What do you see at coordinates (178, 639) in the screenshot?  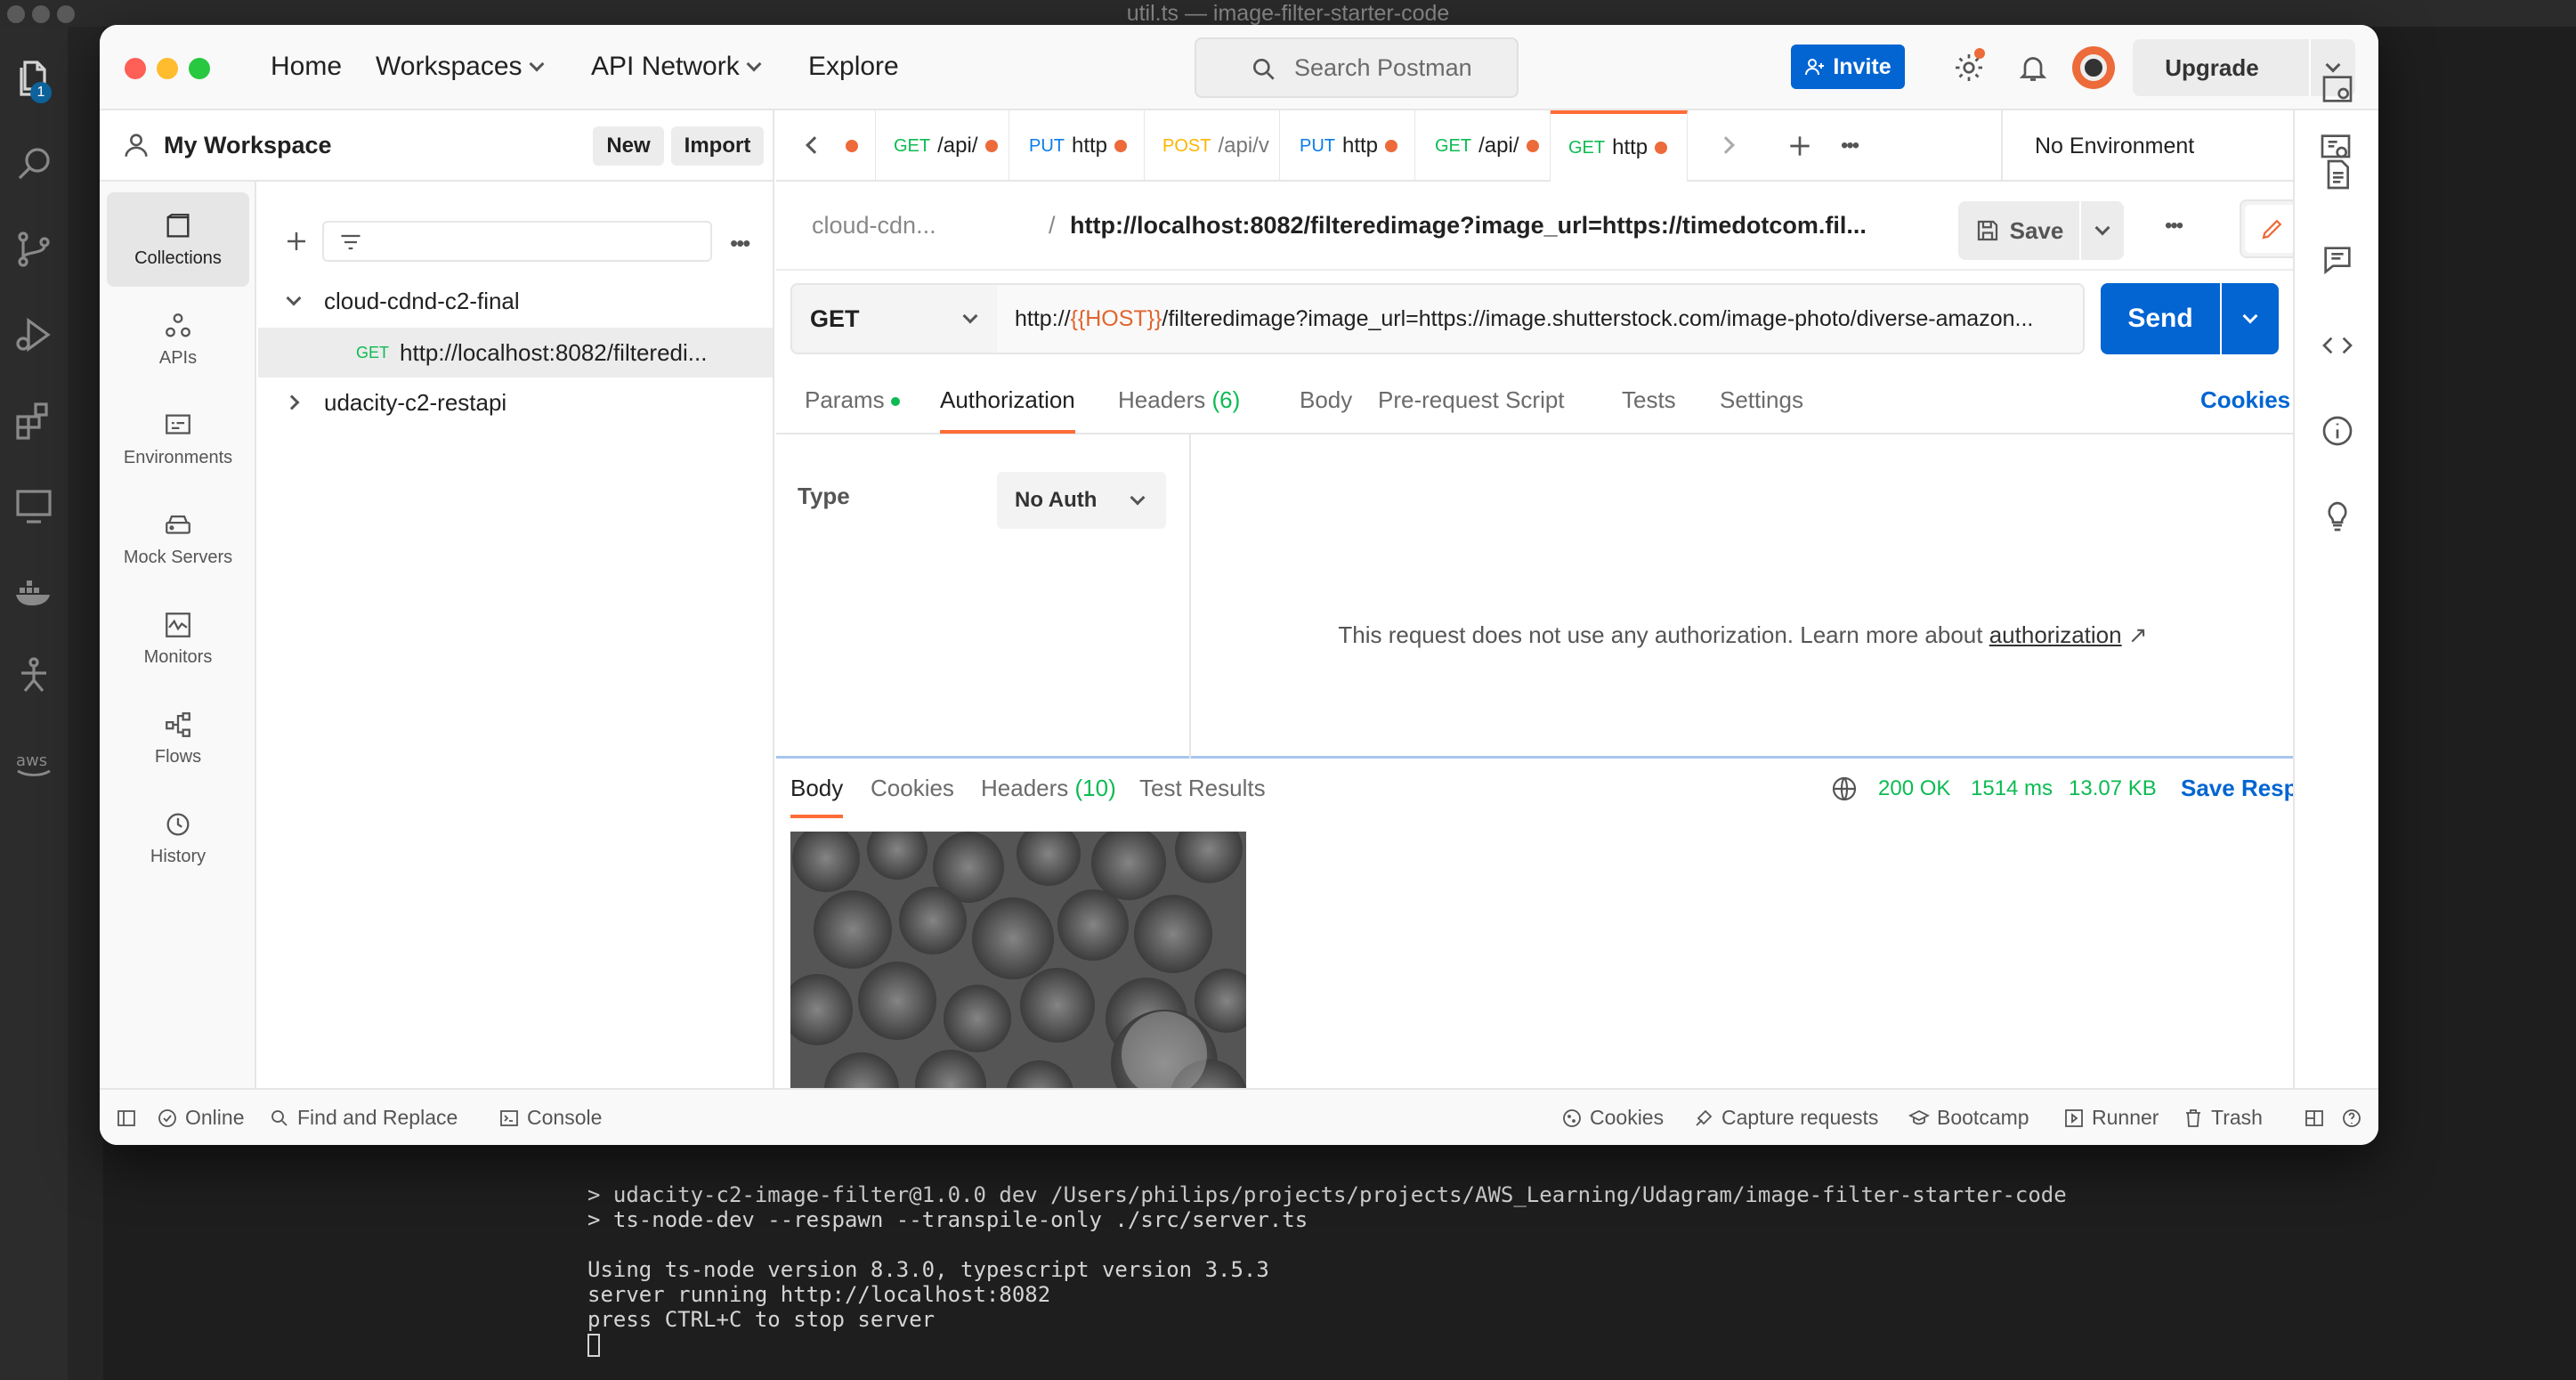 I see `rail-monitors: Monitors` at bounding box center [178, 639].